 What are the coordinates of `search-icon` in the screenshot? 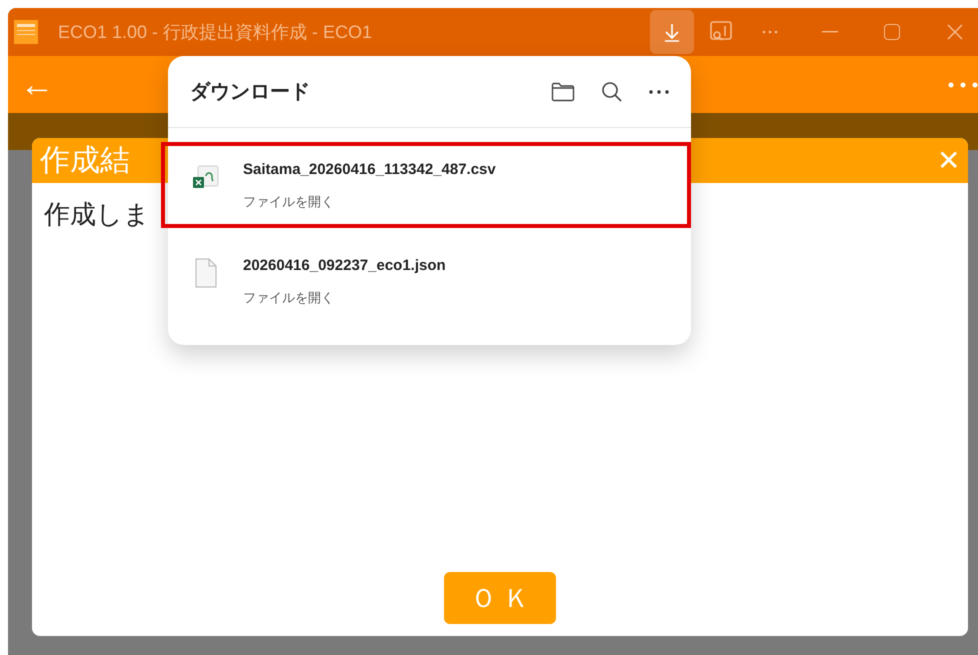 It's located at (612, 91).